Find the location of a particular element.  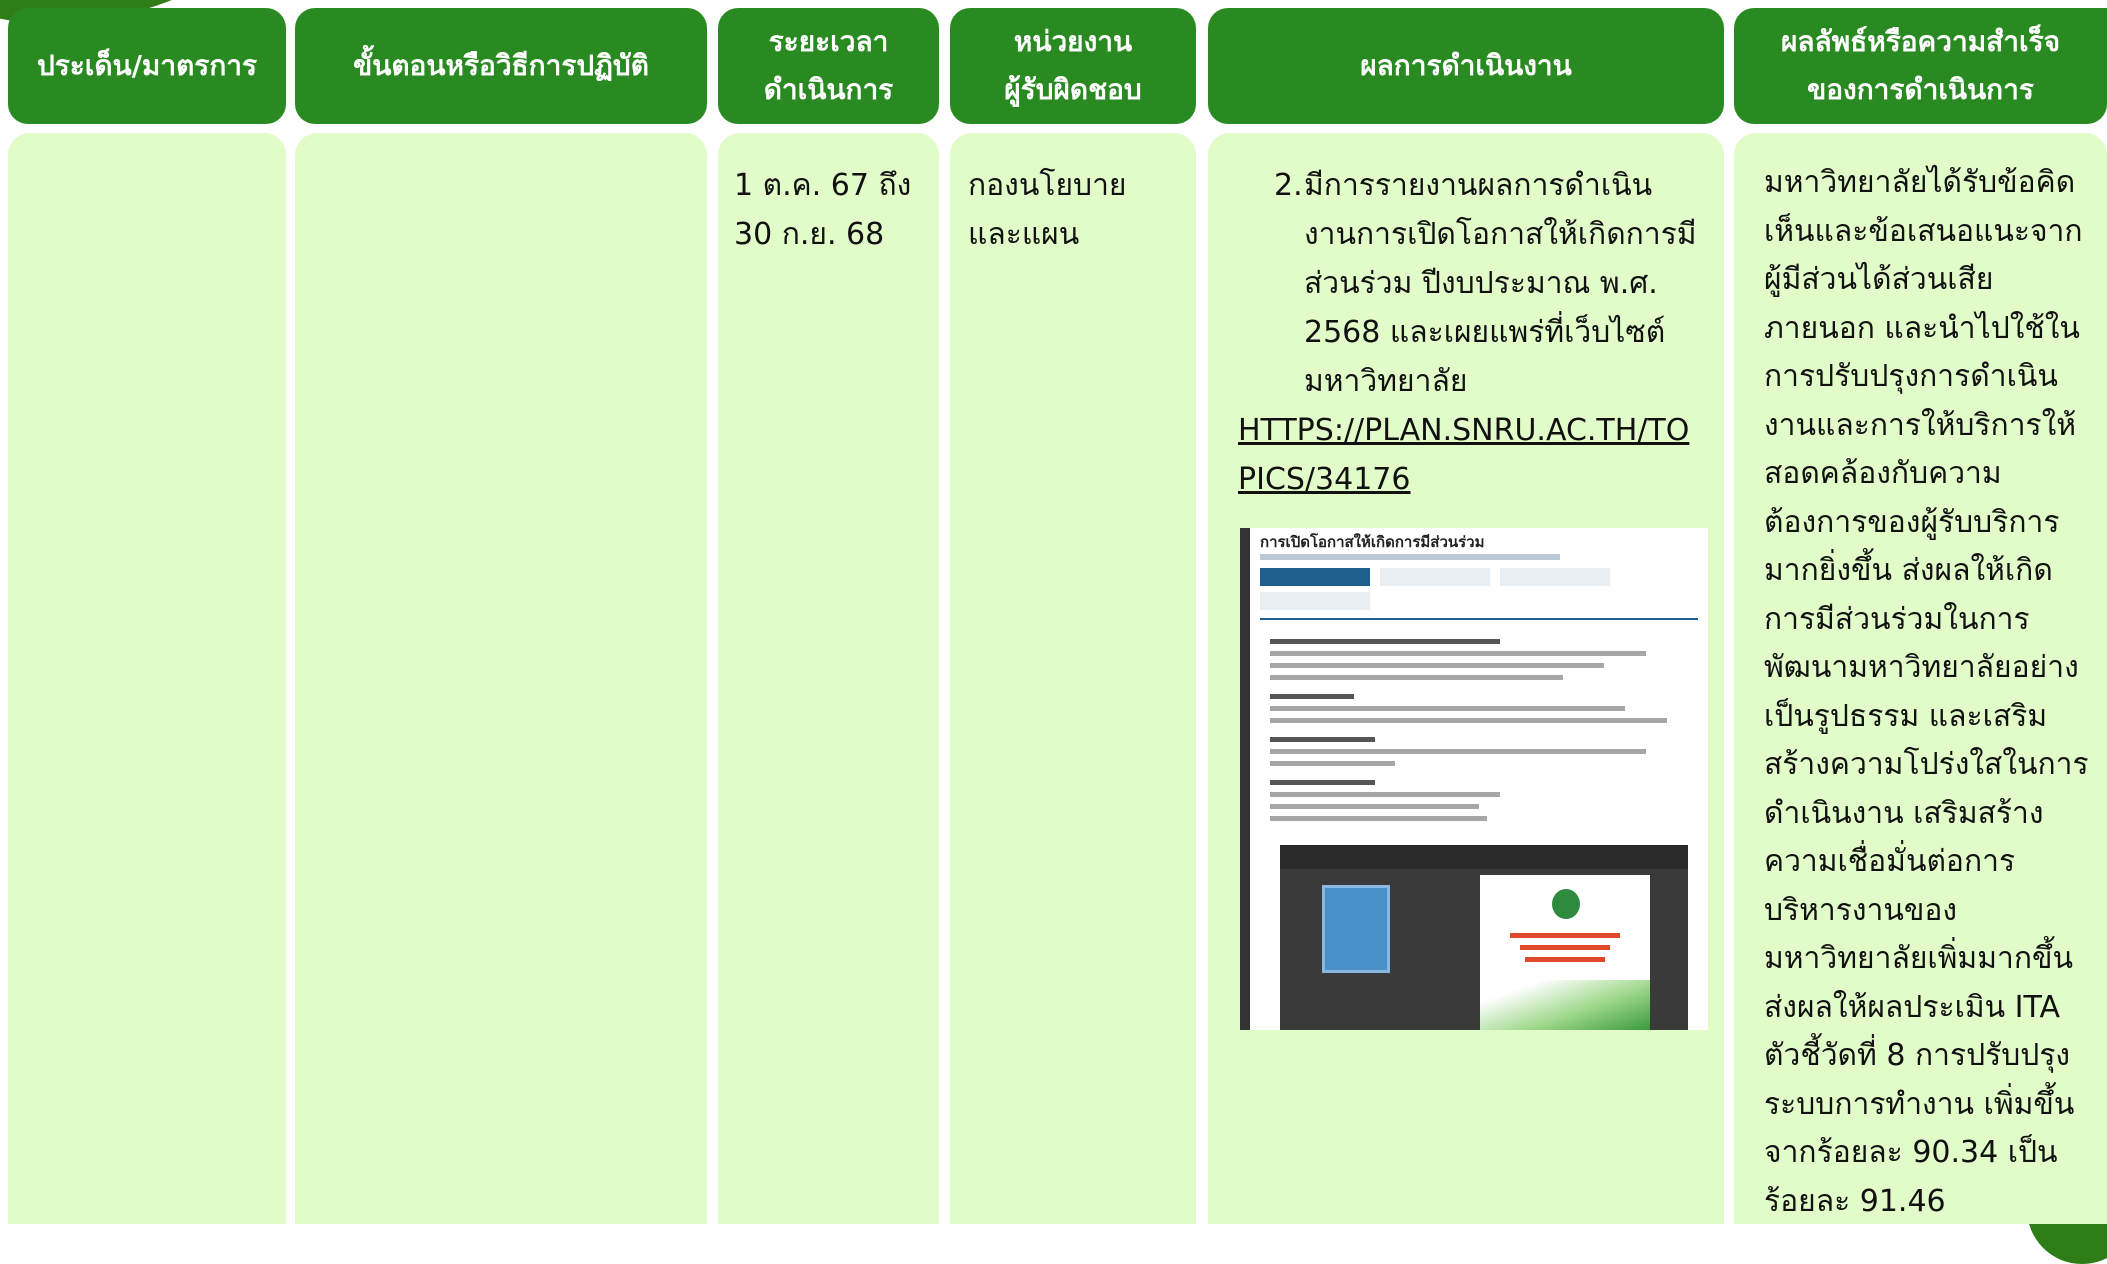

cell-duration-text: 1 ต.ค. 67 ถึง 30 ก.ย. 68 is located at coordinates (823, 210).